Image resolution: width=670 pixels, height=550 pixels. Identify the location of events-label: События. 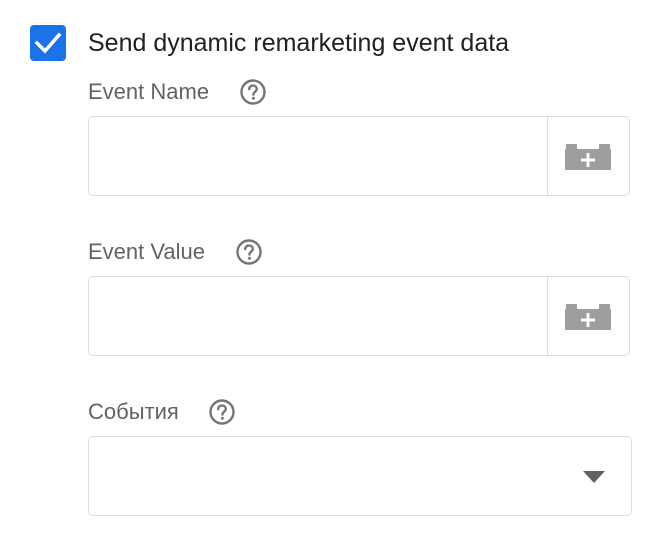
(133, 411).